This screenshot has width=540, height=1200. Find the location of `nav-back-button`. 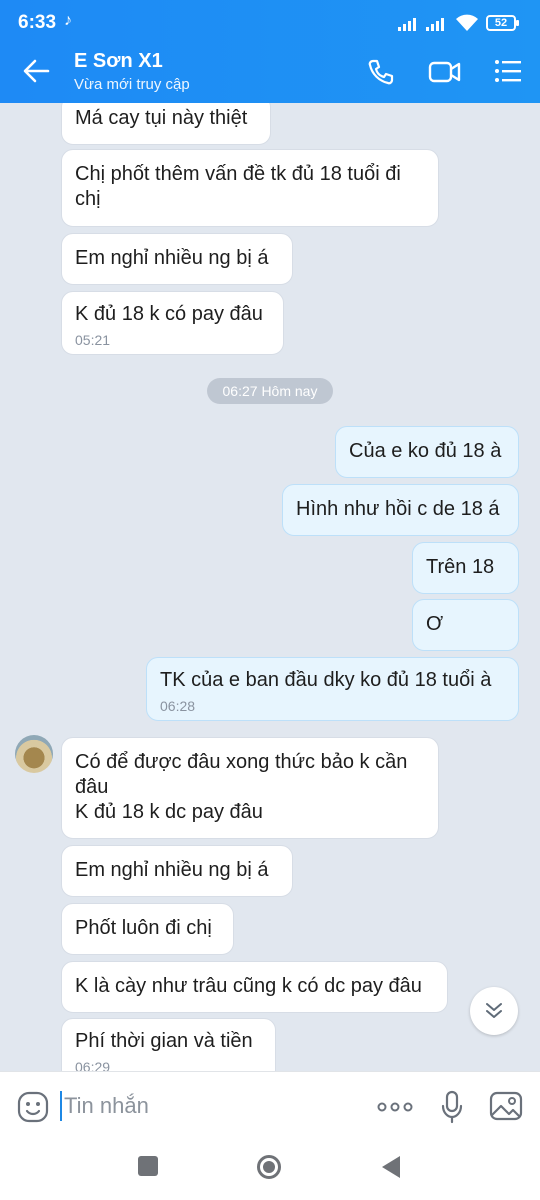

nav-back-button is located at coordinates (391, 1167).